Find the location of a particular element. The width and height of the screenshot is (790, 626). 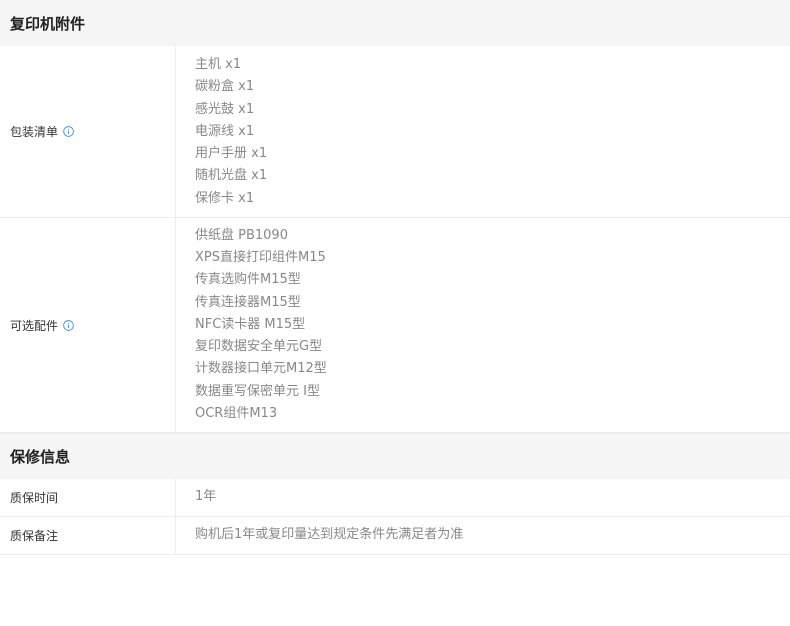

value-item: 购机后1年或复印量达到规定条件先满足者为准 is located at coordinates (329, 535).